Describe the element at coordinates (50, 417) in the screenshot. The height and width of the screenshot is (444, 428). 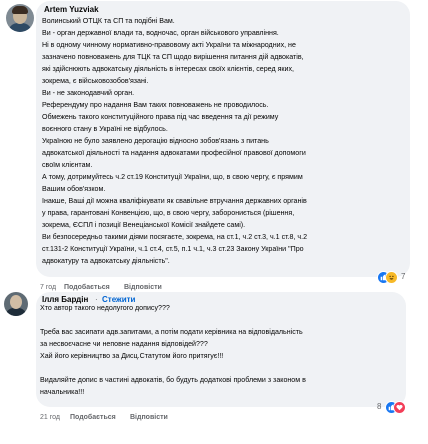
I see `comment-timestamp: 21 год` at that location.